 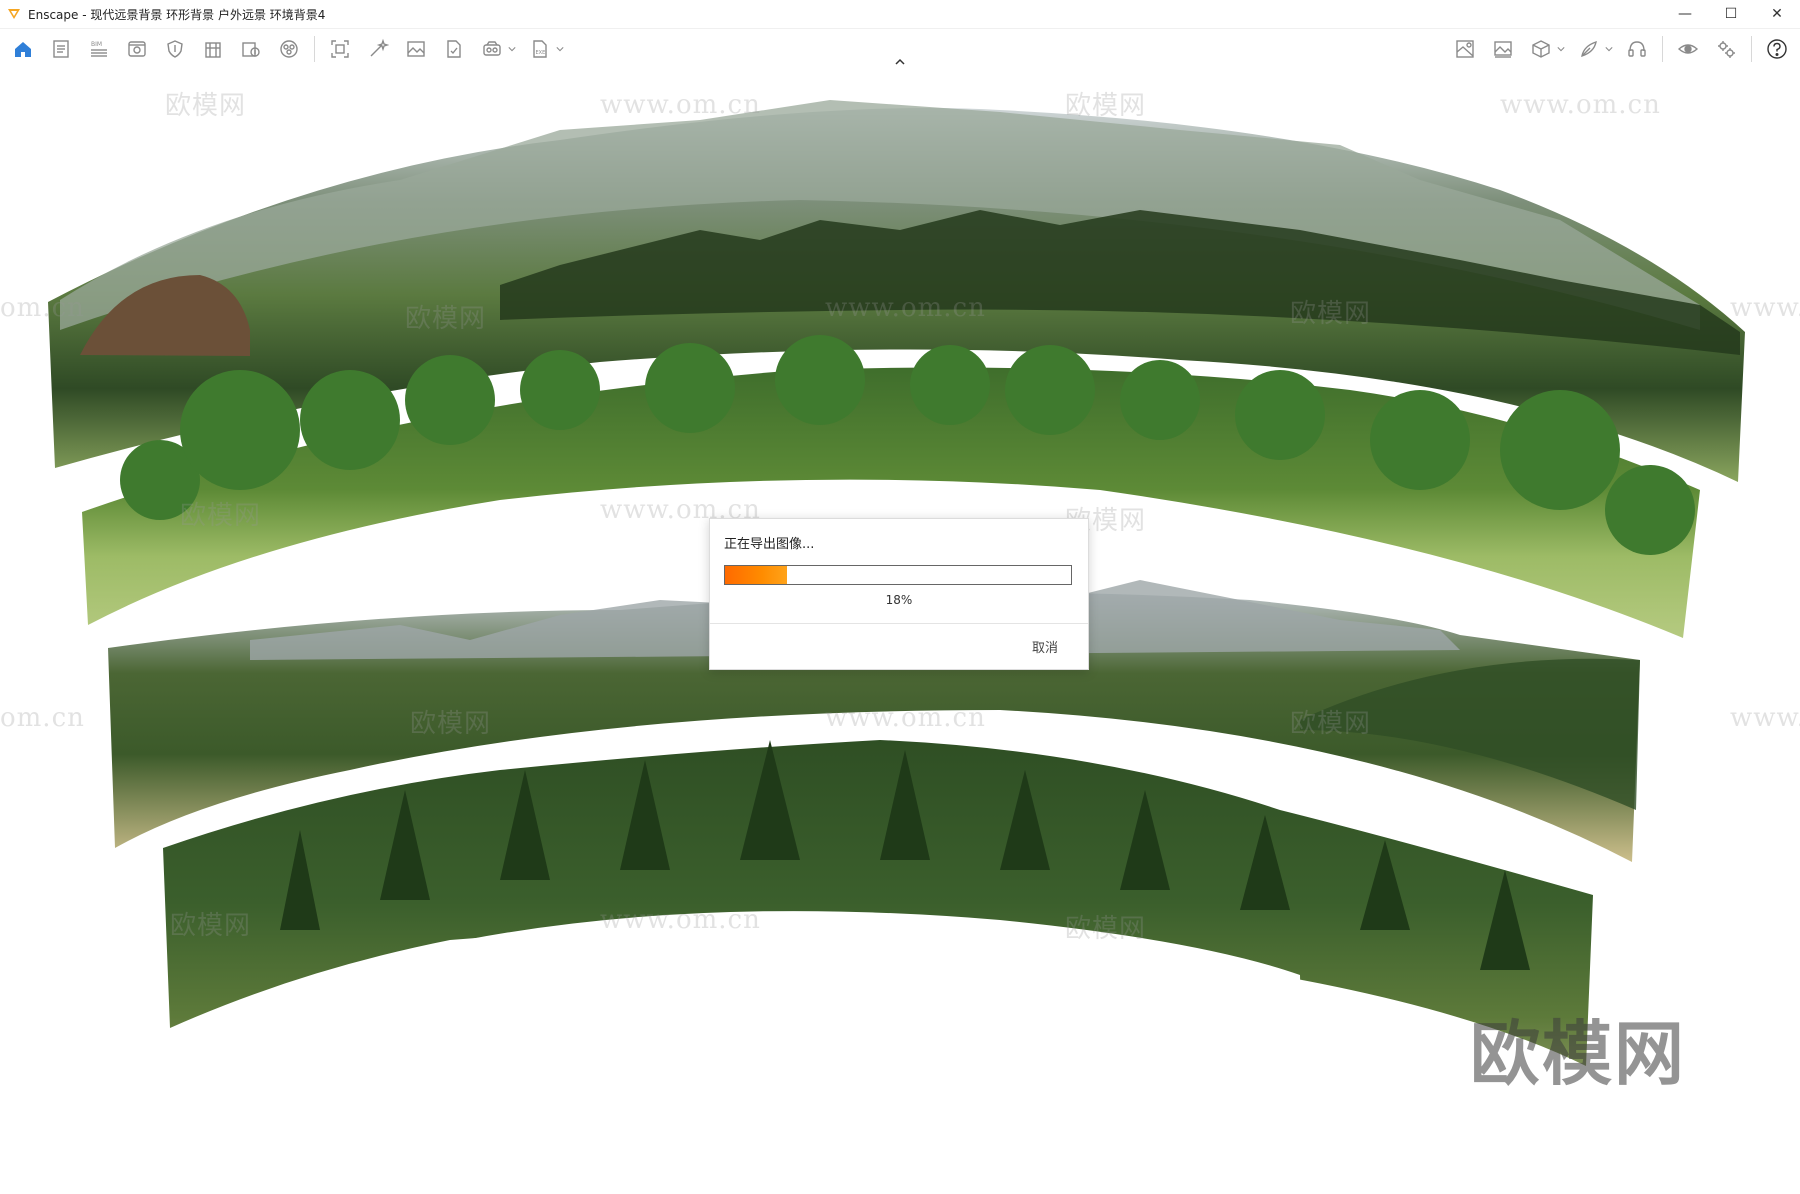 What do you see at coordinates (99, 49) in the screenshot?
I see `bim-icon: BIM` at bounding box center [99, 49].